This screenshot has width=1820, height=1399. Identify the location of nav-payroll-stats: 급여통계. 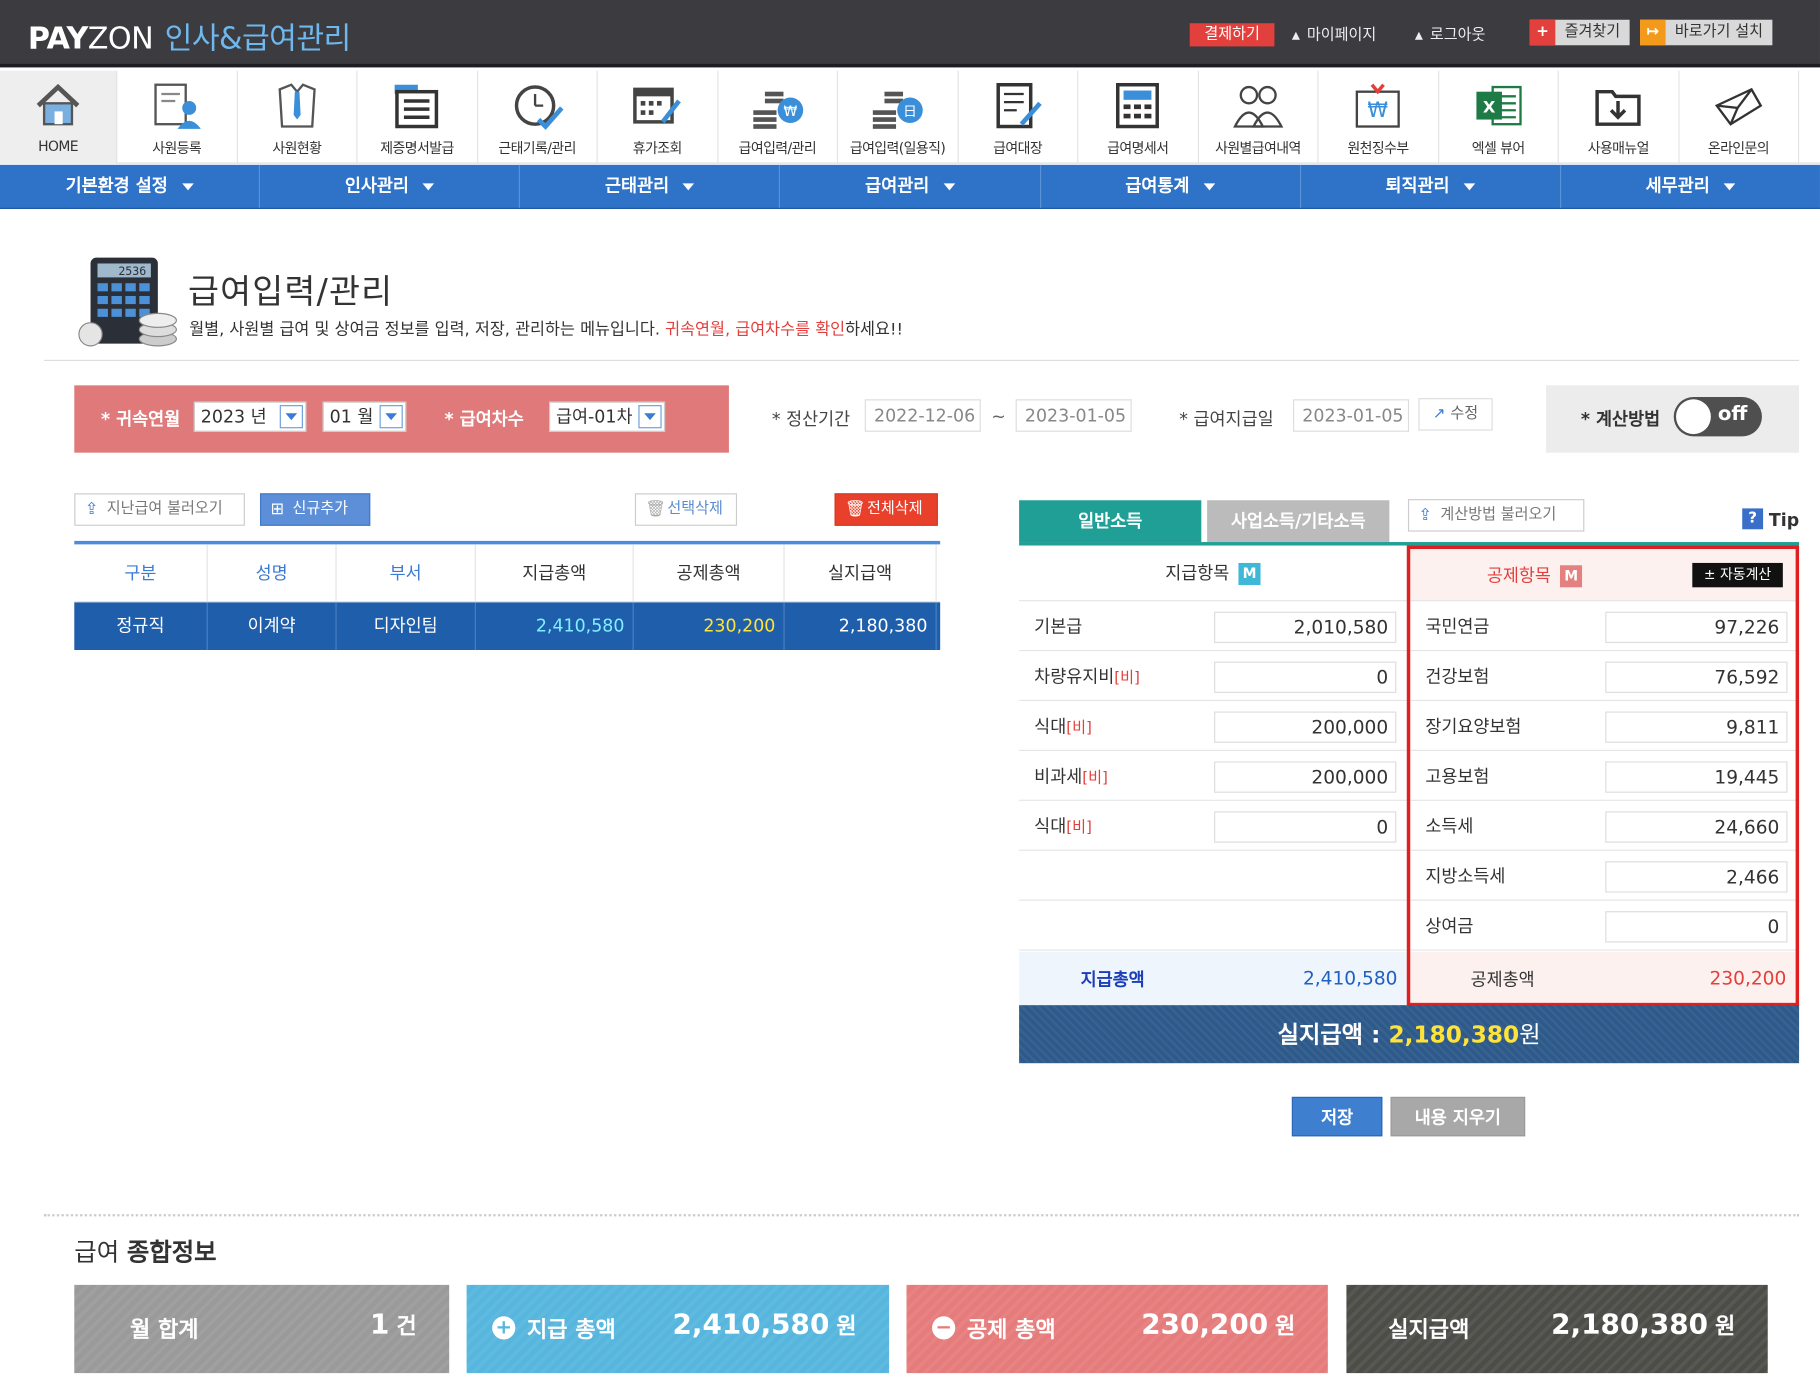
(1171, 186).